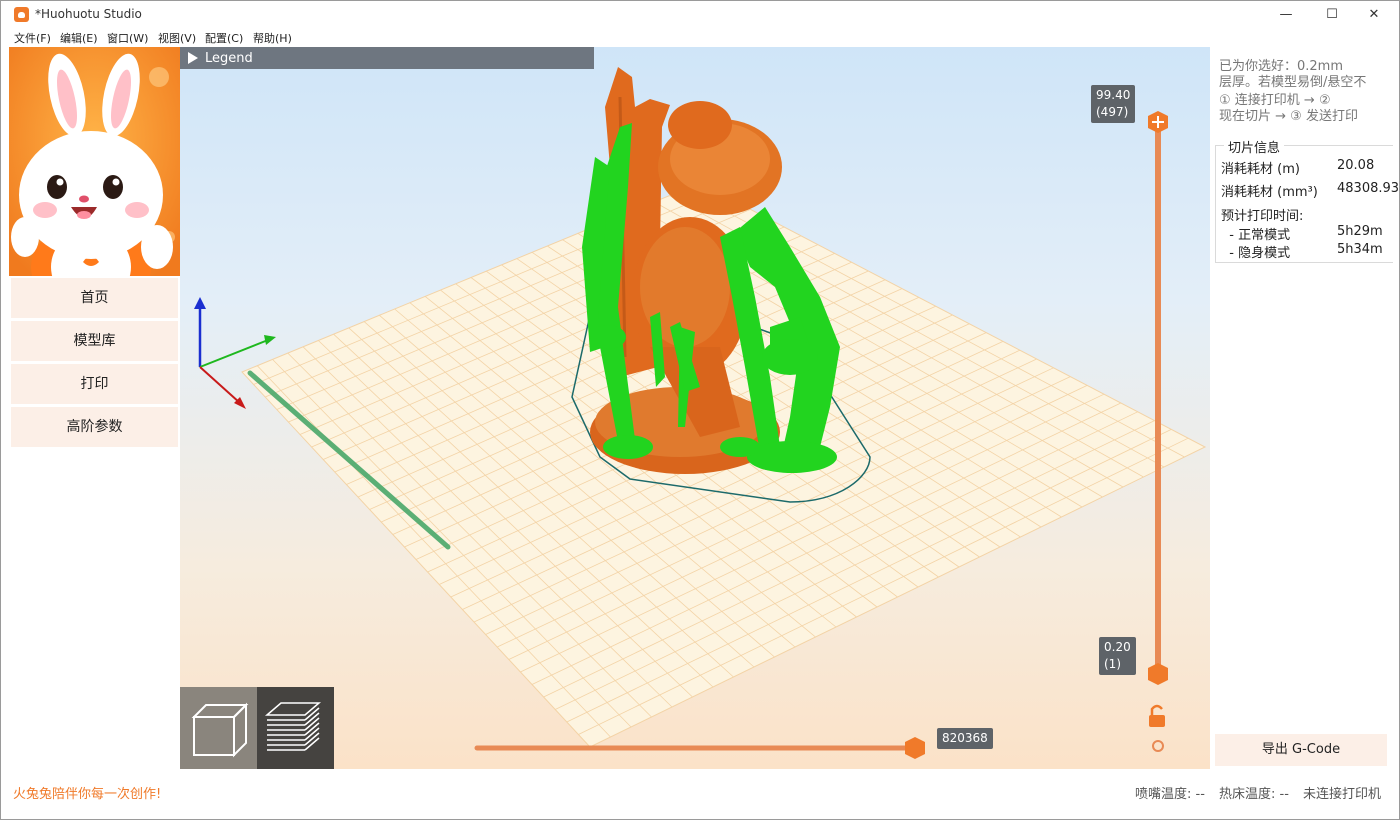 The width and height of the screenshot is (1400, 820). What do you see at coordinates (1112, 112) in the screenshot?
I see `layer-top-index: (497)` at bounding box center [1112, 112].